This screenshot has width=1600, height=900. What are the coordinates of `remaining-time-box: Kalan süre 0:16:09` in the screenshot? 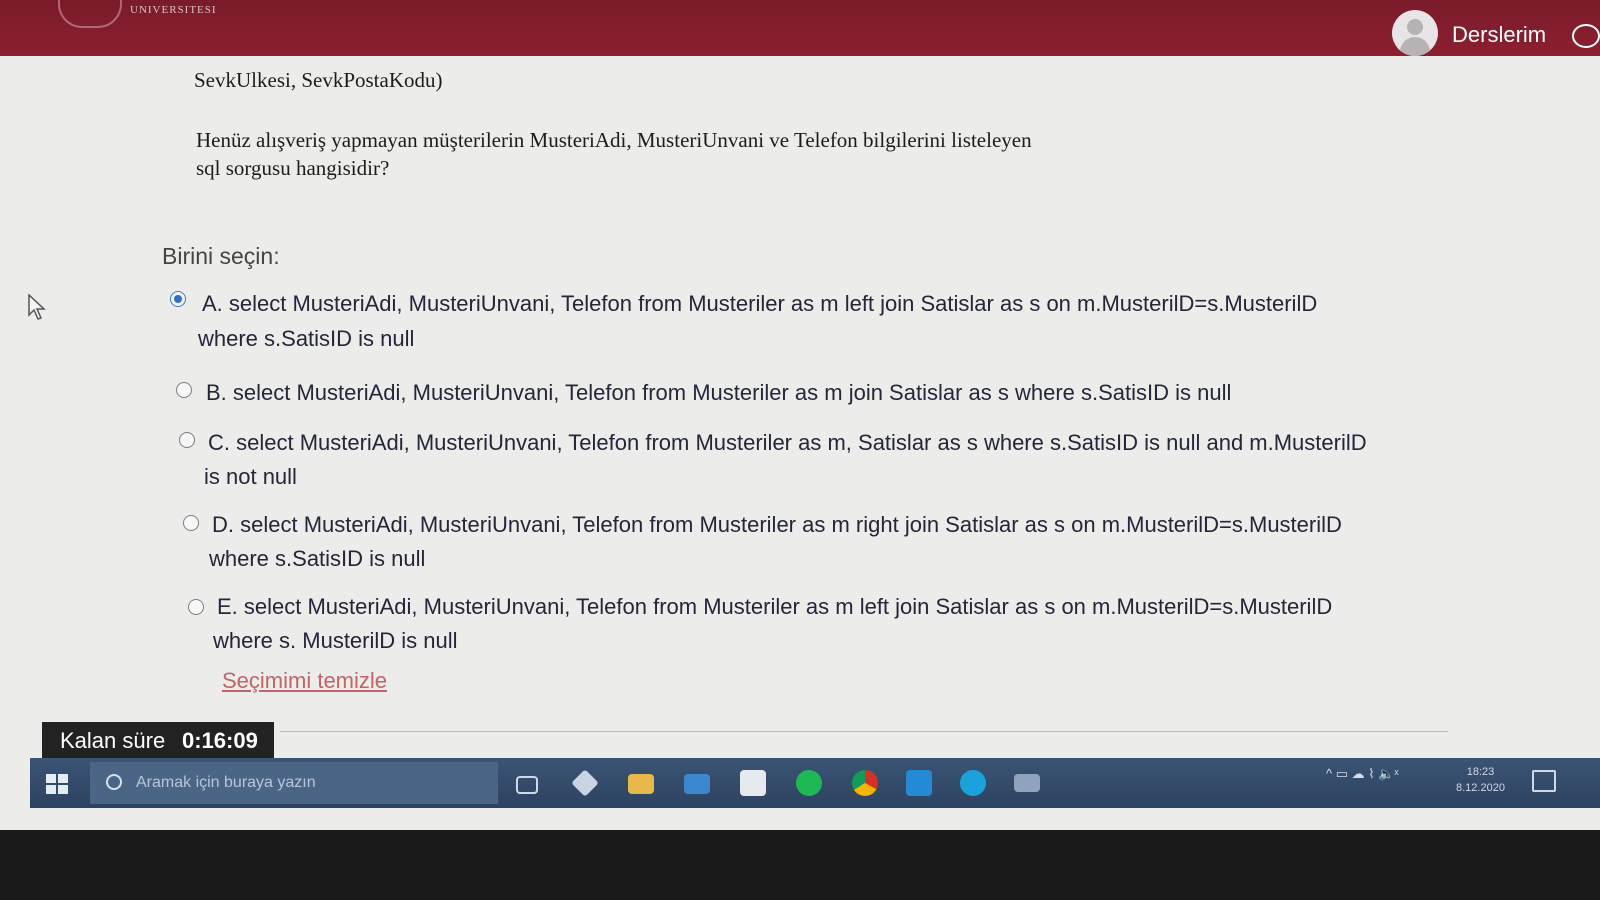 It's located at (158, 741).